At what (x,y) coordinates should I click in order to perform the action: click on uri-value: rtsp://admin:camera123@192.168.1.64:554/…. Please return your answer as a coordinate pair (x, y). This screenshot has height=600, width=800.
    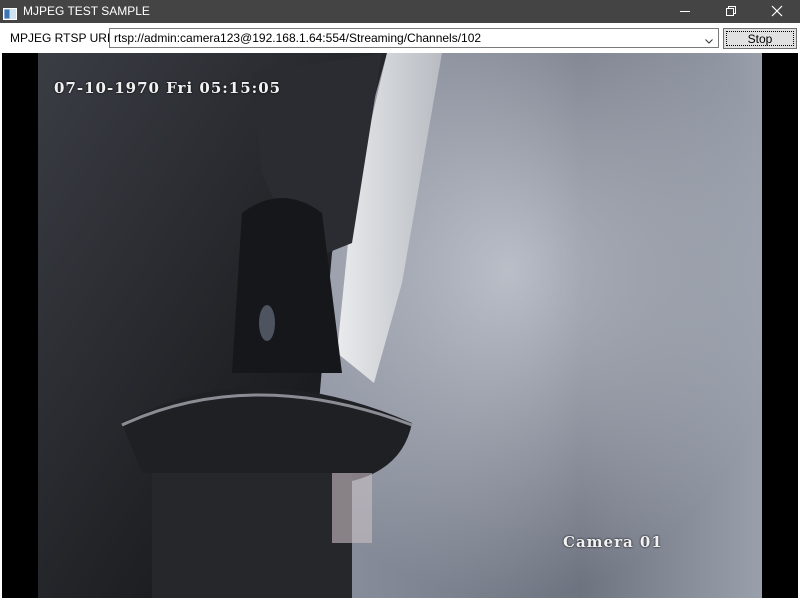
    Looking at the image, I should click on (297, 38).